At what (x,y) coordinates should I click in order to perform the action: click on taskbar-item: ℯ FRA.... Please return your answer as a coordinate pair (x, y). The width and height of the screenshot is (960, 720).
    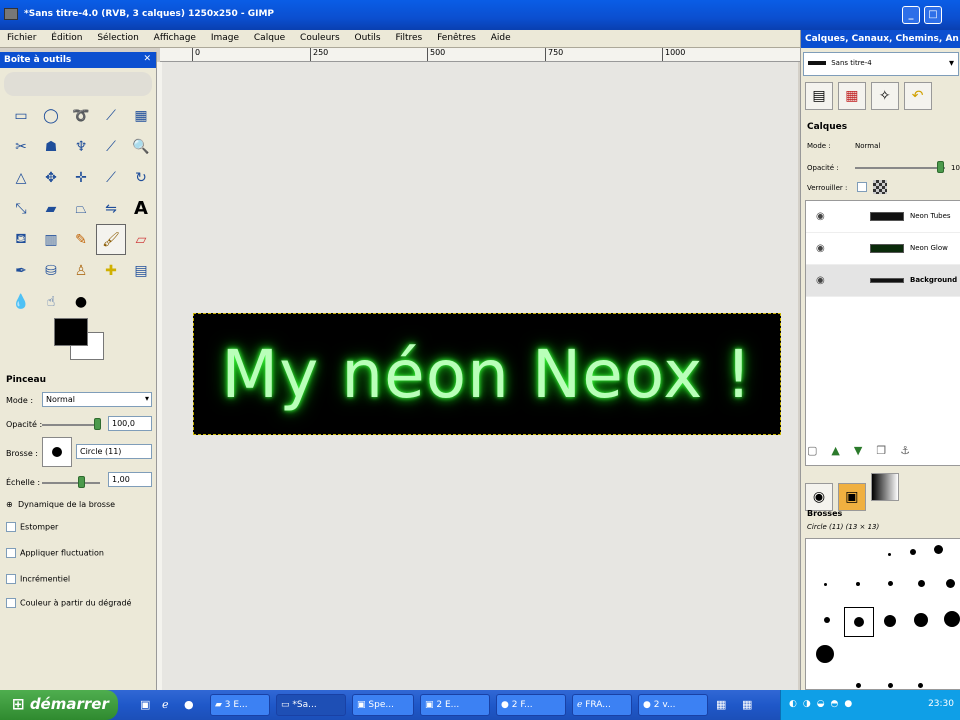
    Looking at the image, I should click on (602, 705).